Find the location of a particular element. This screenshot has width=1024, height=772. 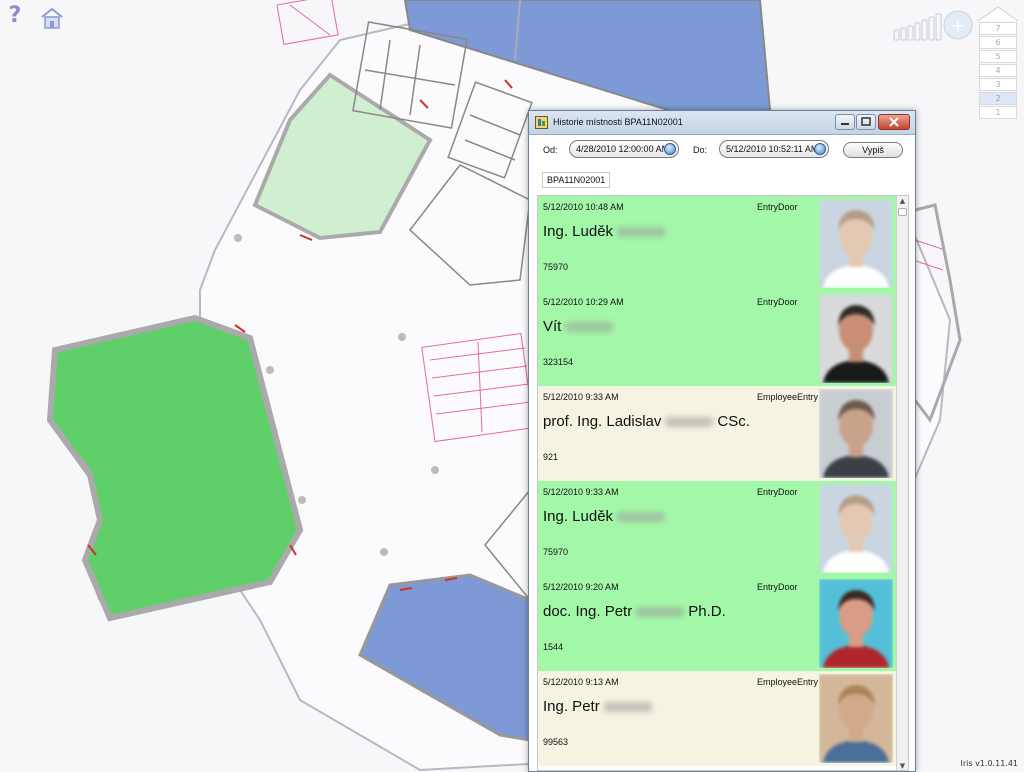

from-label: Od: is located at coordinates (550, 150).